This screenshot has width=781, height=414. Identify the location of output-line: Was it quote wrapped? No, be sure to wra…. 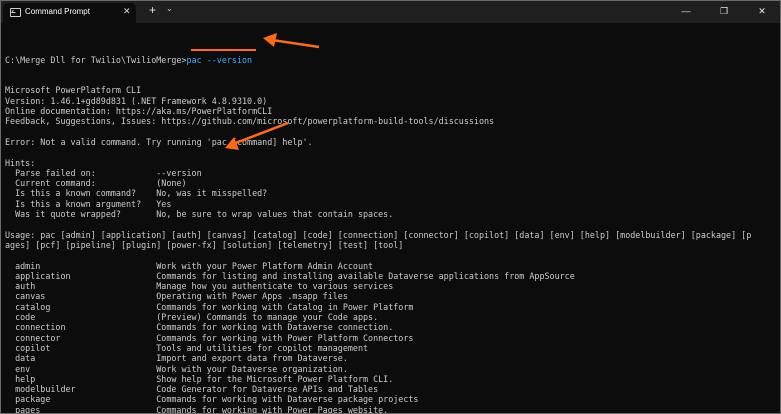
(199, 214).